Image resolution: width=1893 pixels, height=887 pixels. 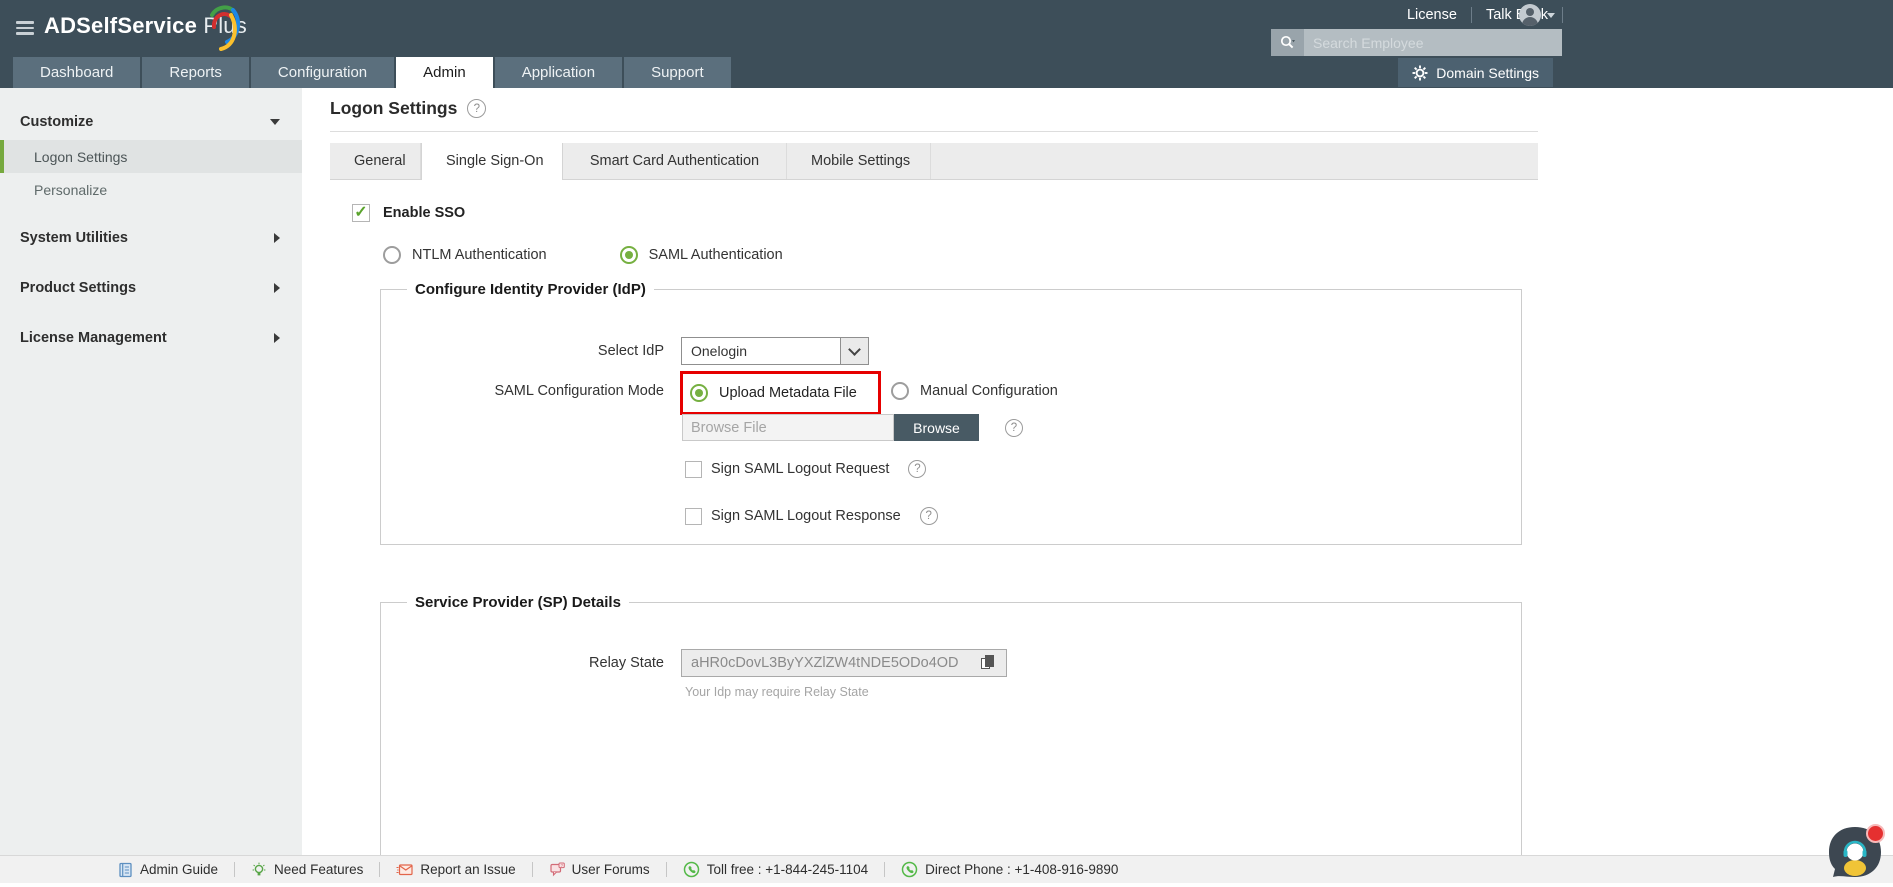 What do you see at coordinates (557, 869) in the screenshot?
I see `user-forums-icon: ?` at bounding box center [557, 869].